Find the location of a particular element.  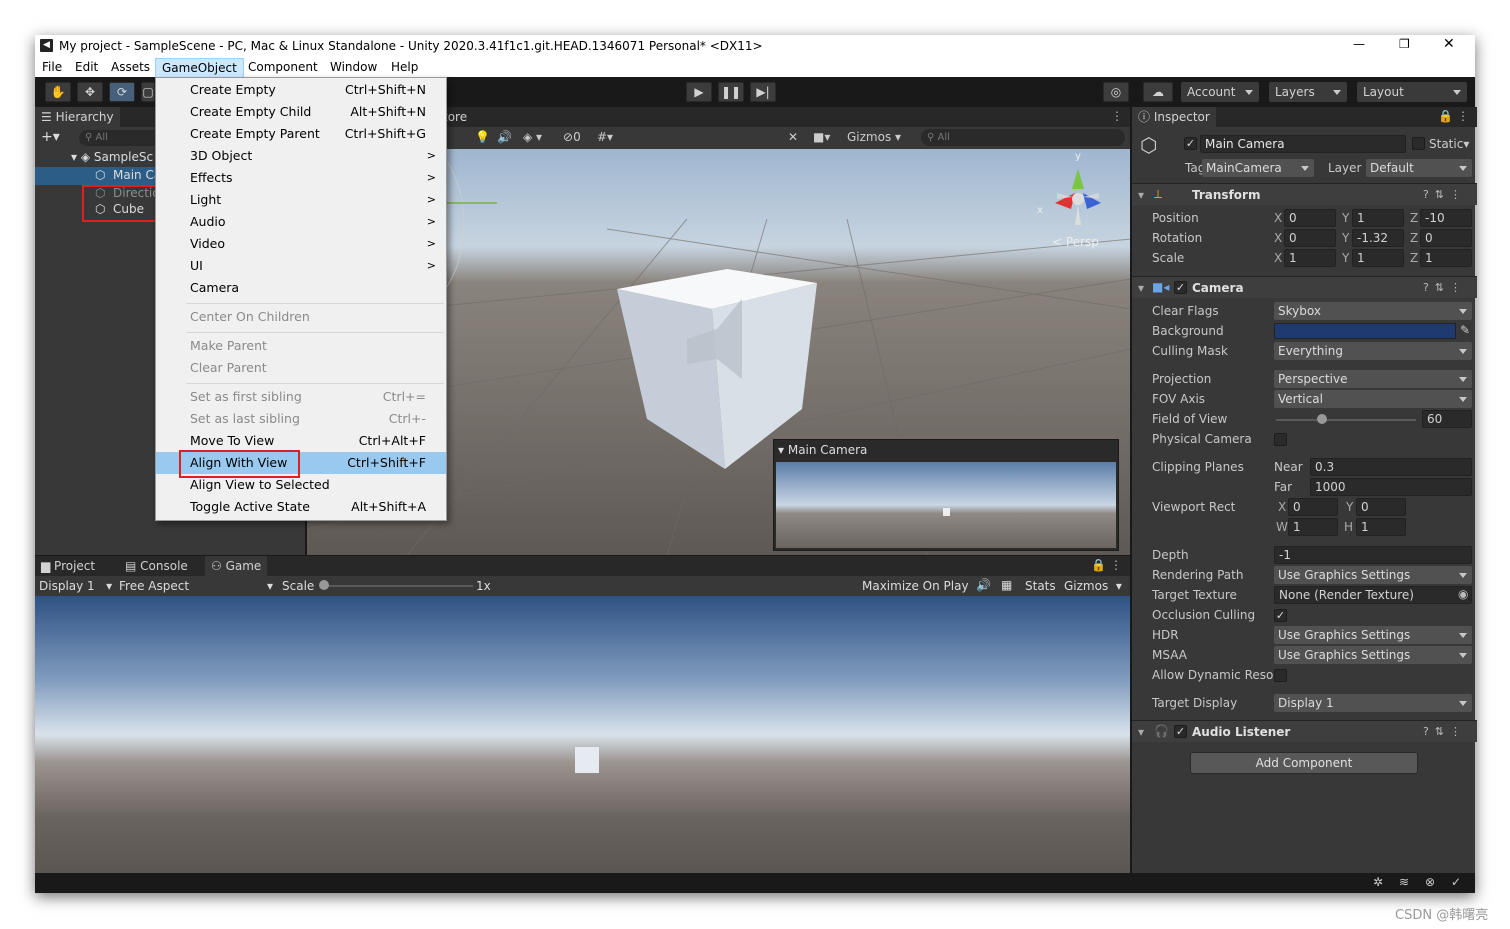

background-color-swatch is located at coordinates (1365, 331).